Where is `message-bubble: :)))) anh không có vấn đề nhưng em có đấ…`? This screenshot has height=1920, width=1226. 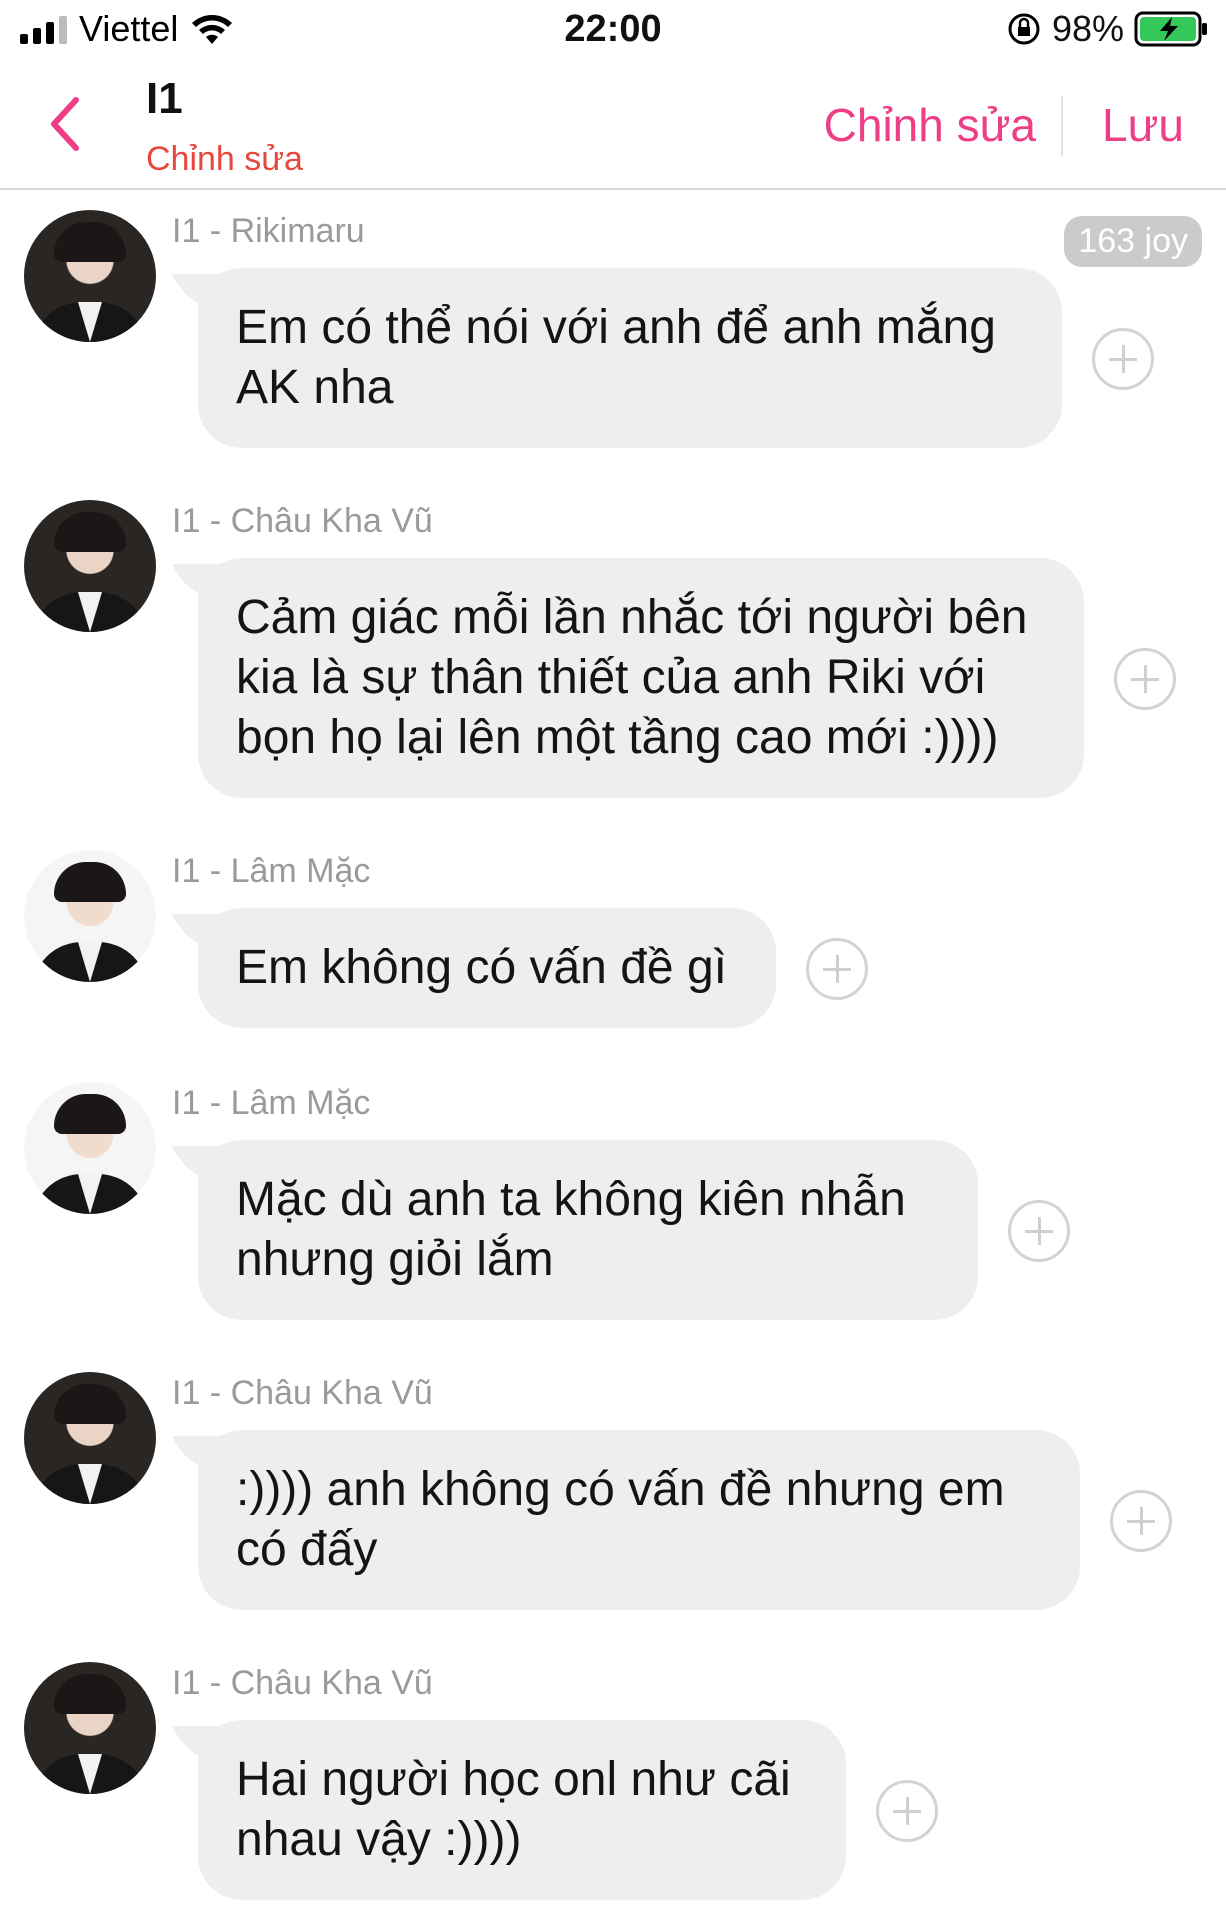 message-bubble: :)))) anh không có vấn đề nhưng em có đấ… is located at coordinates (639, 1520).